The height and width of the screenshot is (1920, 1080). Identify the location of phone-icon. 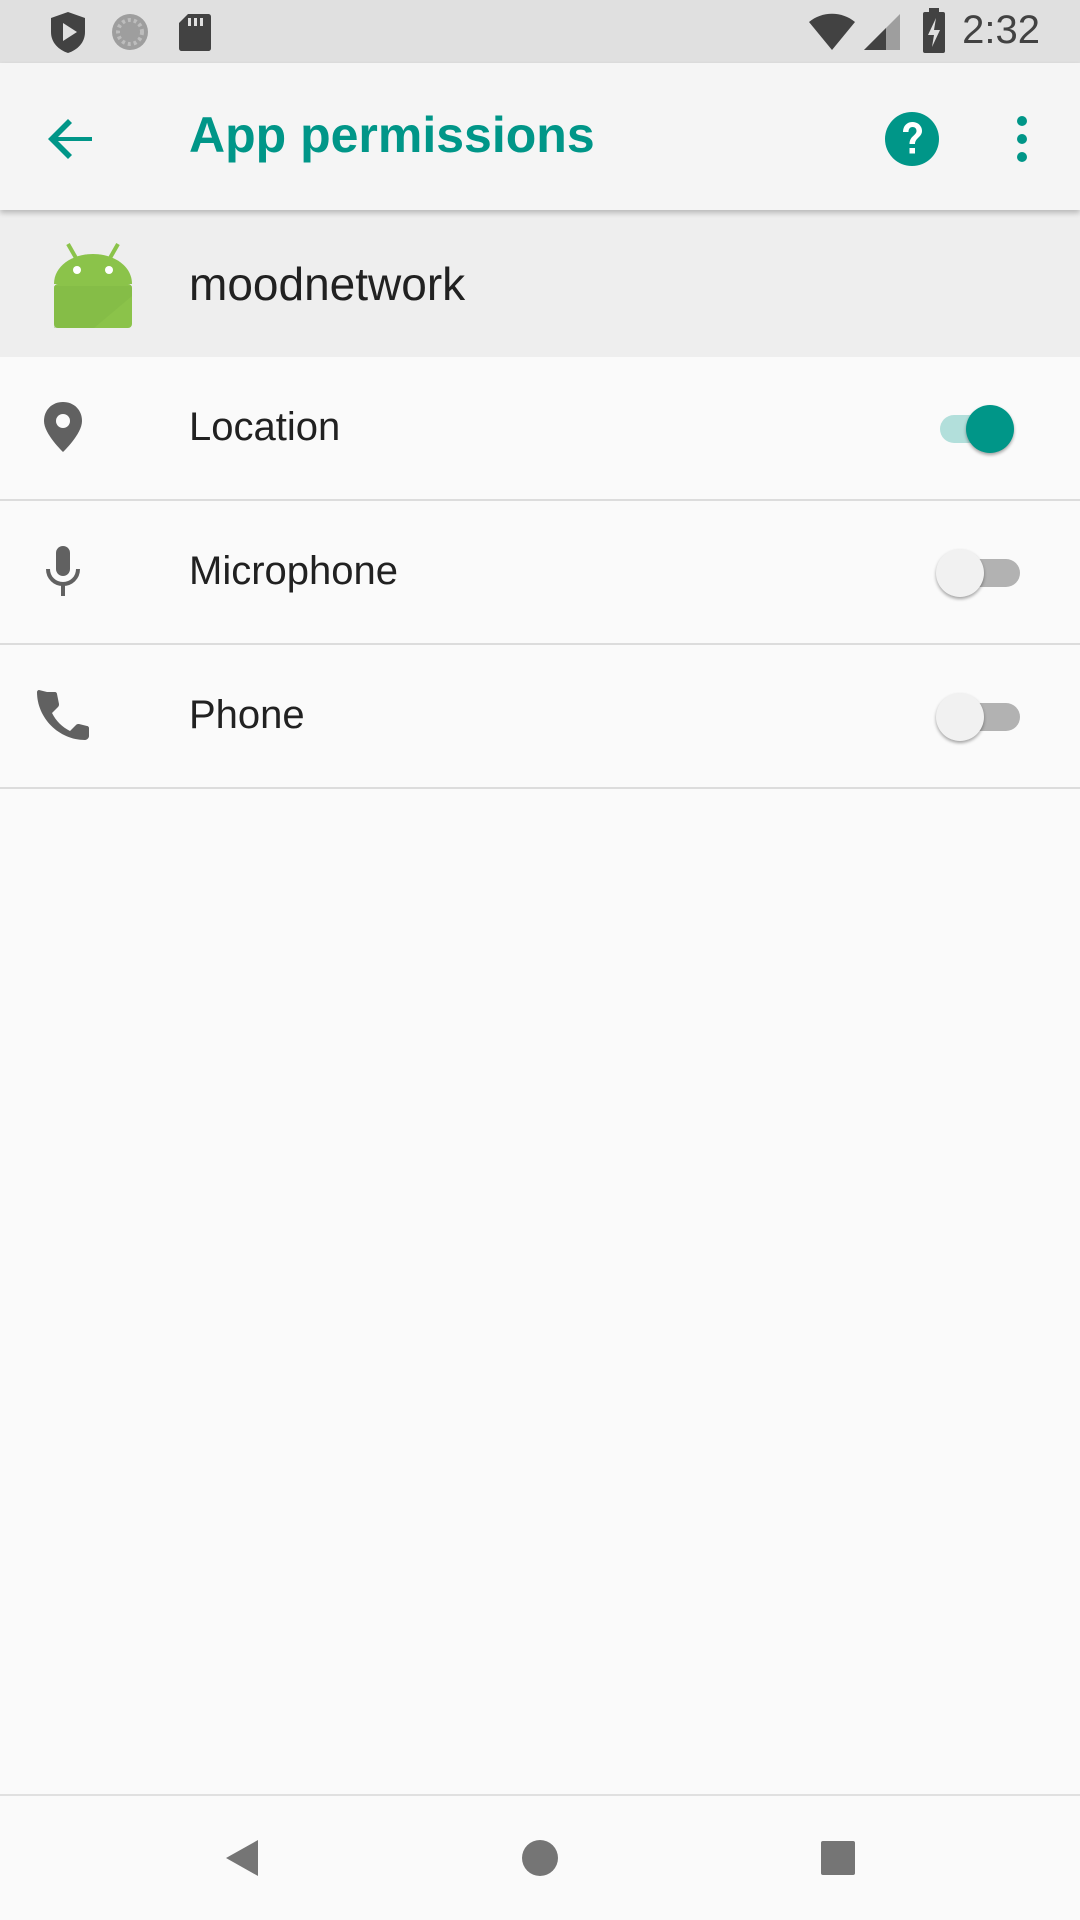
(63, 715).